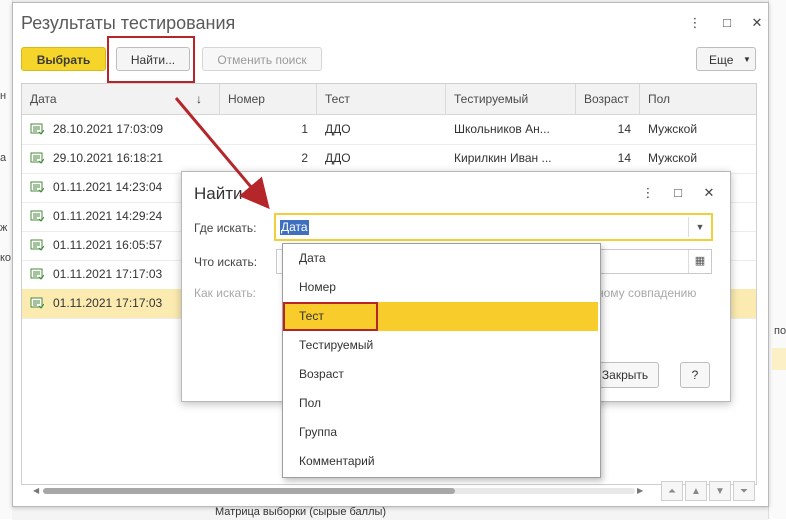  I want to click on dropdown-item: Возраст, so click(440, 374).